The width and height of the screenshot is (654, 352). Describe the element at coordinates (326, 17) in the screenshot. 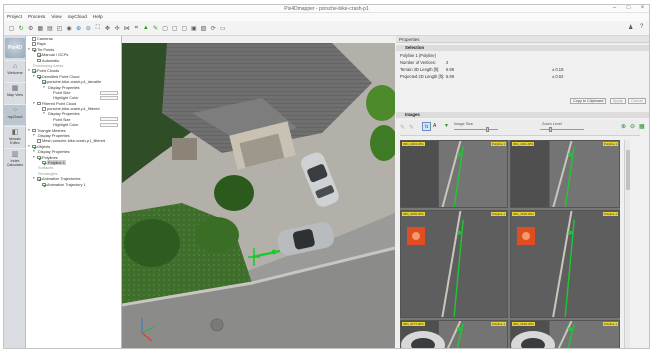

I see `menu-bar: Project Process View rayCloud Help` at that location.